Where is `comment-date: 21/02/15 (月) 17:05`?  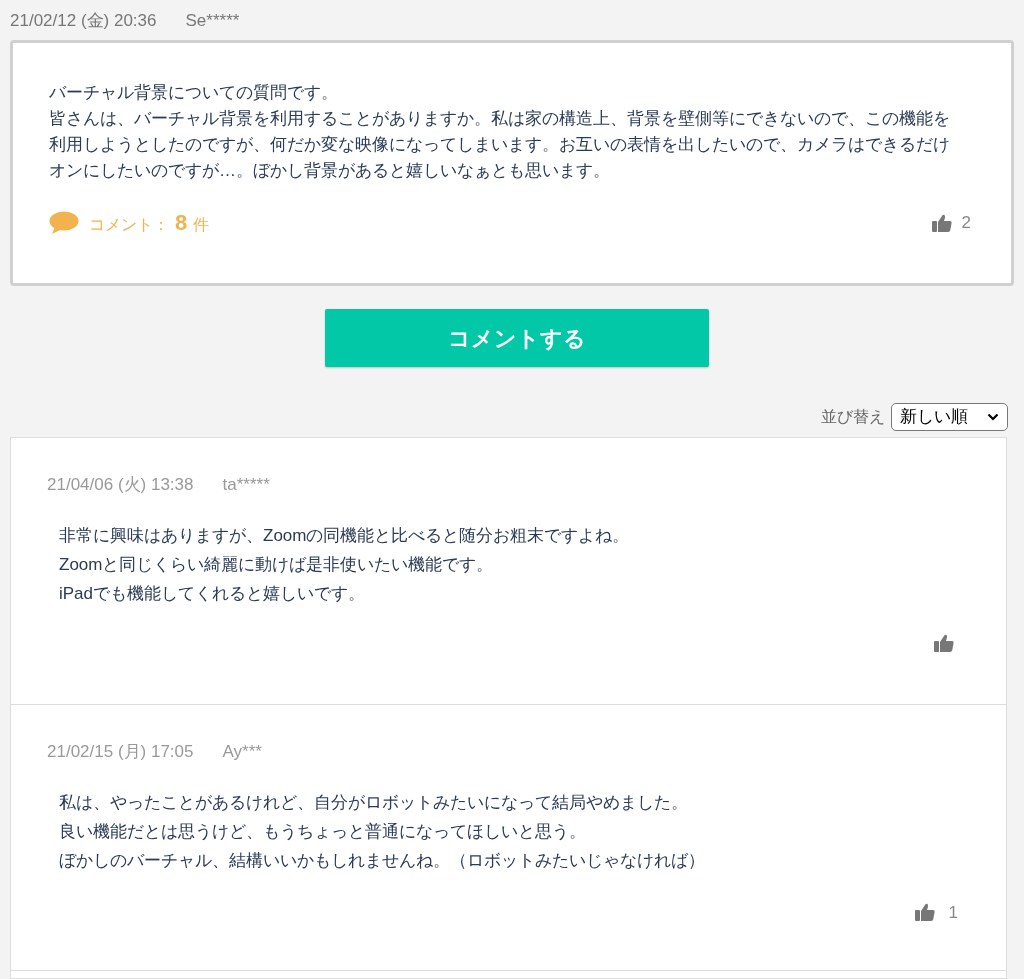
comment-date: 21/02/15 (月) 17:05 is located at coordinates (120, 752).